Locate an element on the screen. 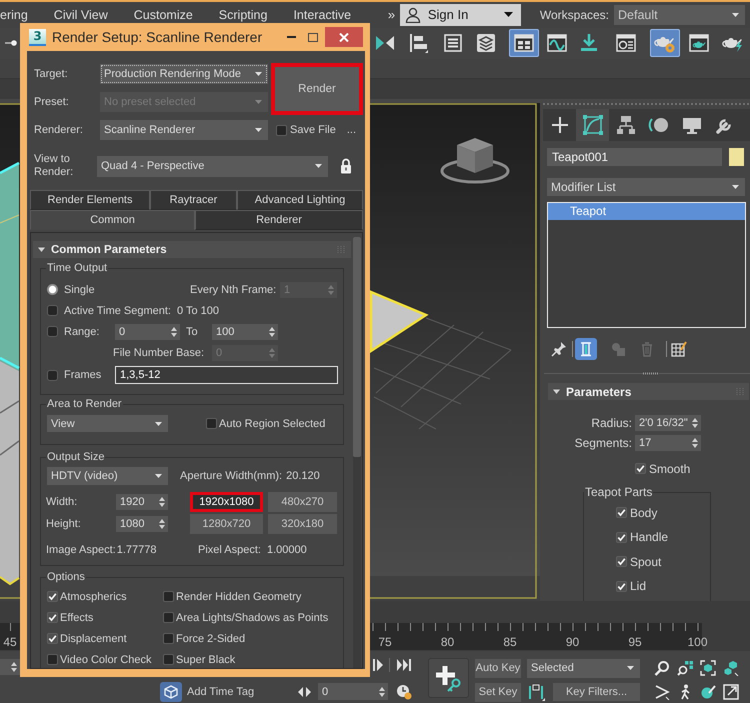 The image size is (750, 703). value-text: 1.00000 is located at coordinates (287, 550).